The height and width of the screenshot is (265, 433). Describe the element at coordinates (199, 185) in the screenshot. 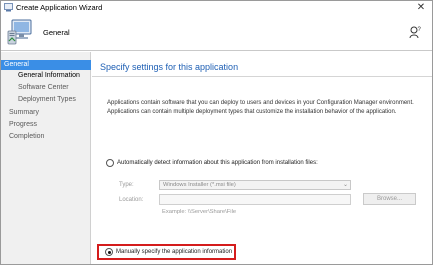

I see `type-select-value: Windows Installer (*.msi file)` at that location.